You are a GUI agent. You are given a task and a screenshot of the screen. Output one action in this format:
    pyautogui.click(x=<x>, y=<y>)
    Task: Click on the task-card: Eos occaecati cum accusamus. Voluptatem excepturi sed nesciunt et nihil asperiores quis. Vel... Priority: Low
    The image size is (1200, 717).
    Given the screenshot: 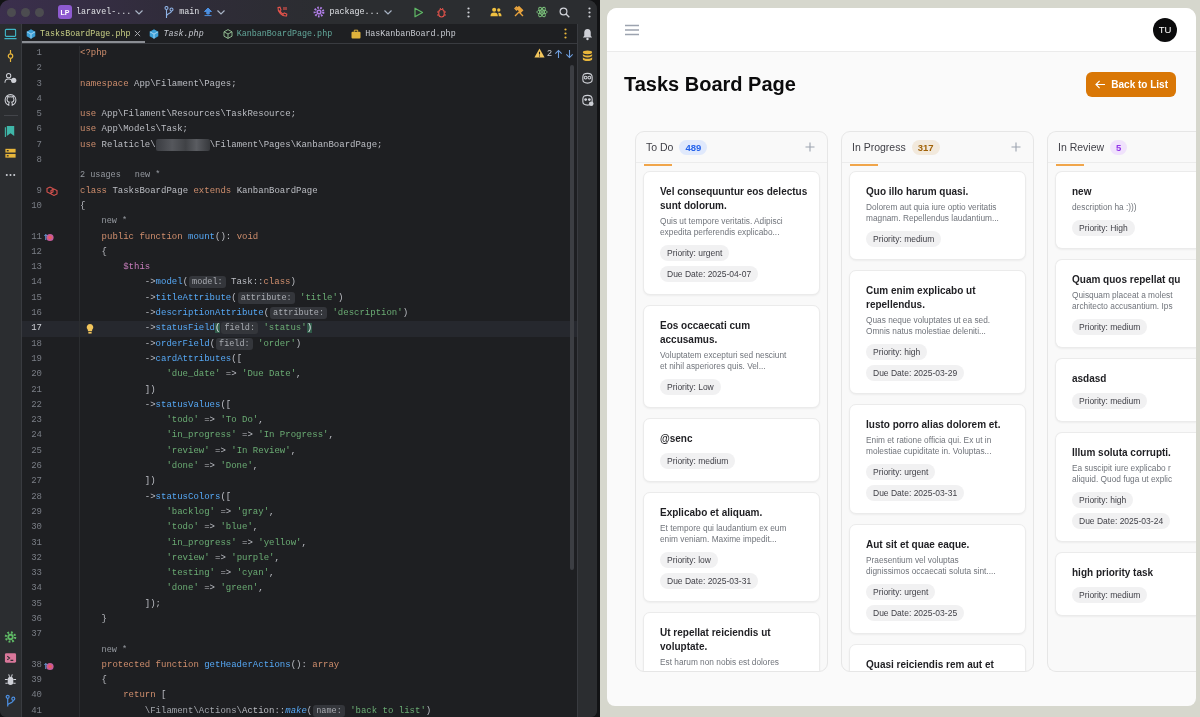 What is the action you would take?
    pyautogui.click(x=731, y=356)
    